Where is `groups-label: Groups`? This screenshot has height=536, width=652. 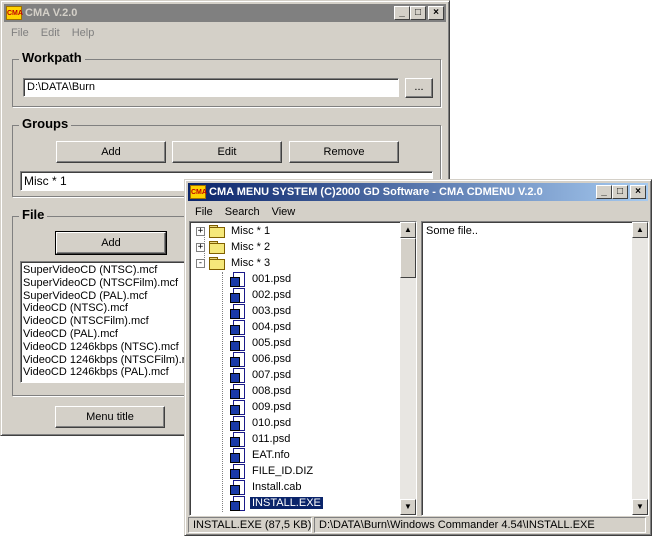
groups-label: Groups is located at coordinates (45, 123).